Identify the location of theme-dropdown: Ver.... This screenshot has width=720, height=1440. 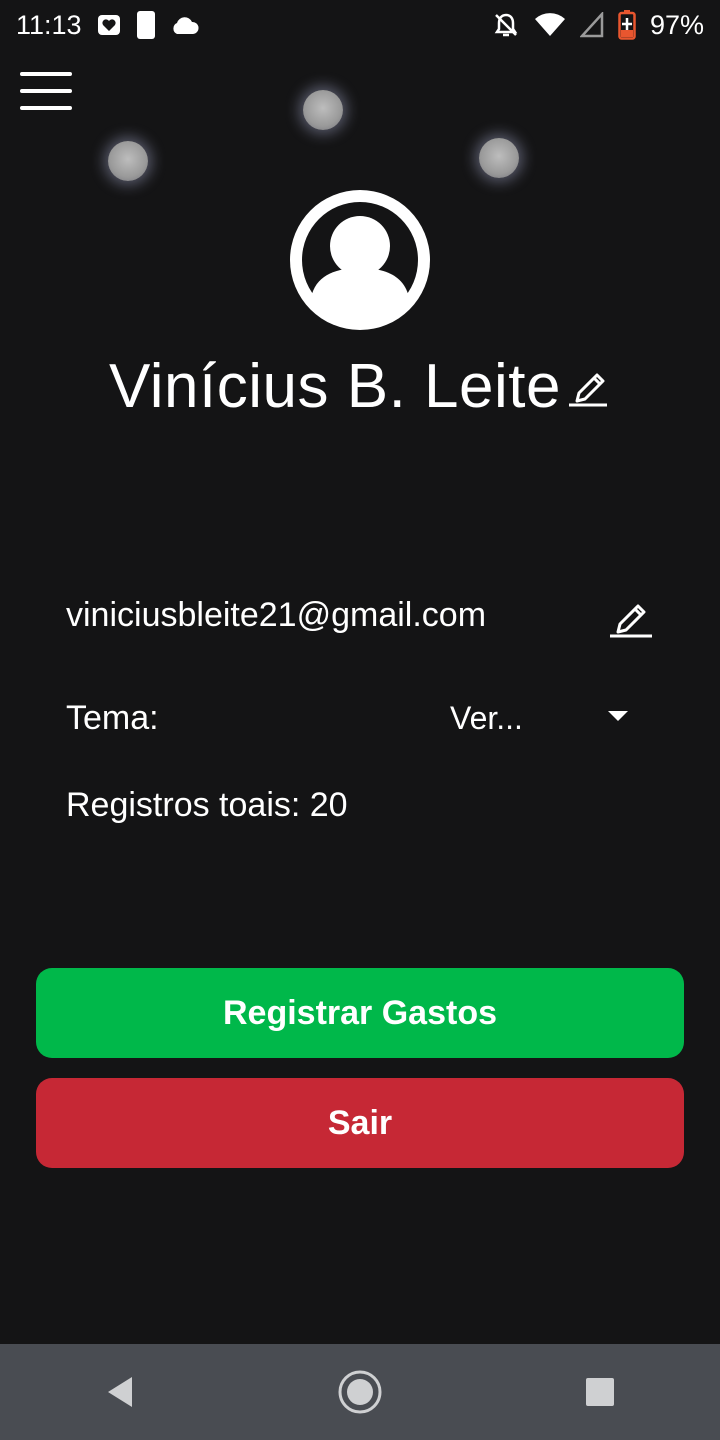
(540, 718).